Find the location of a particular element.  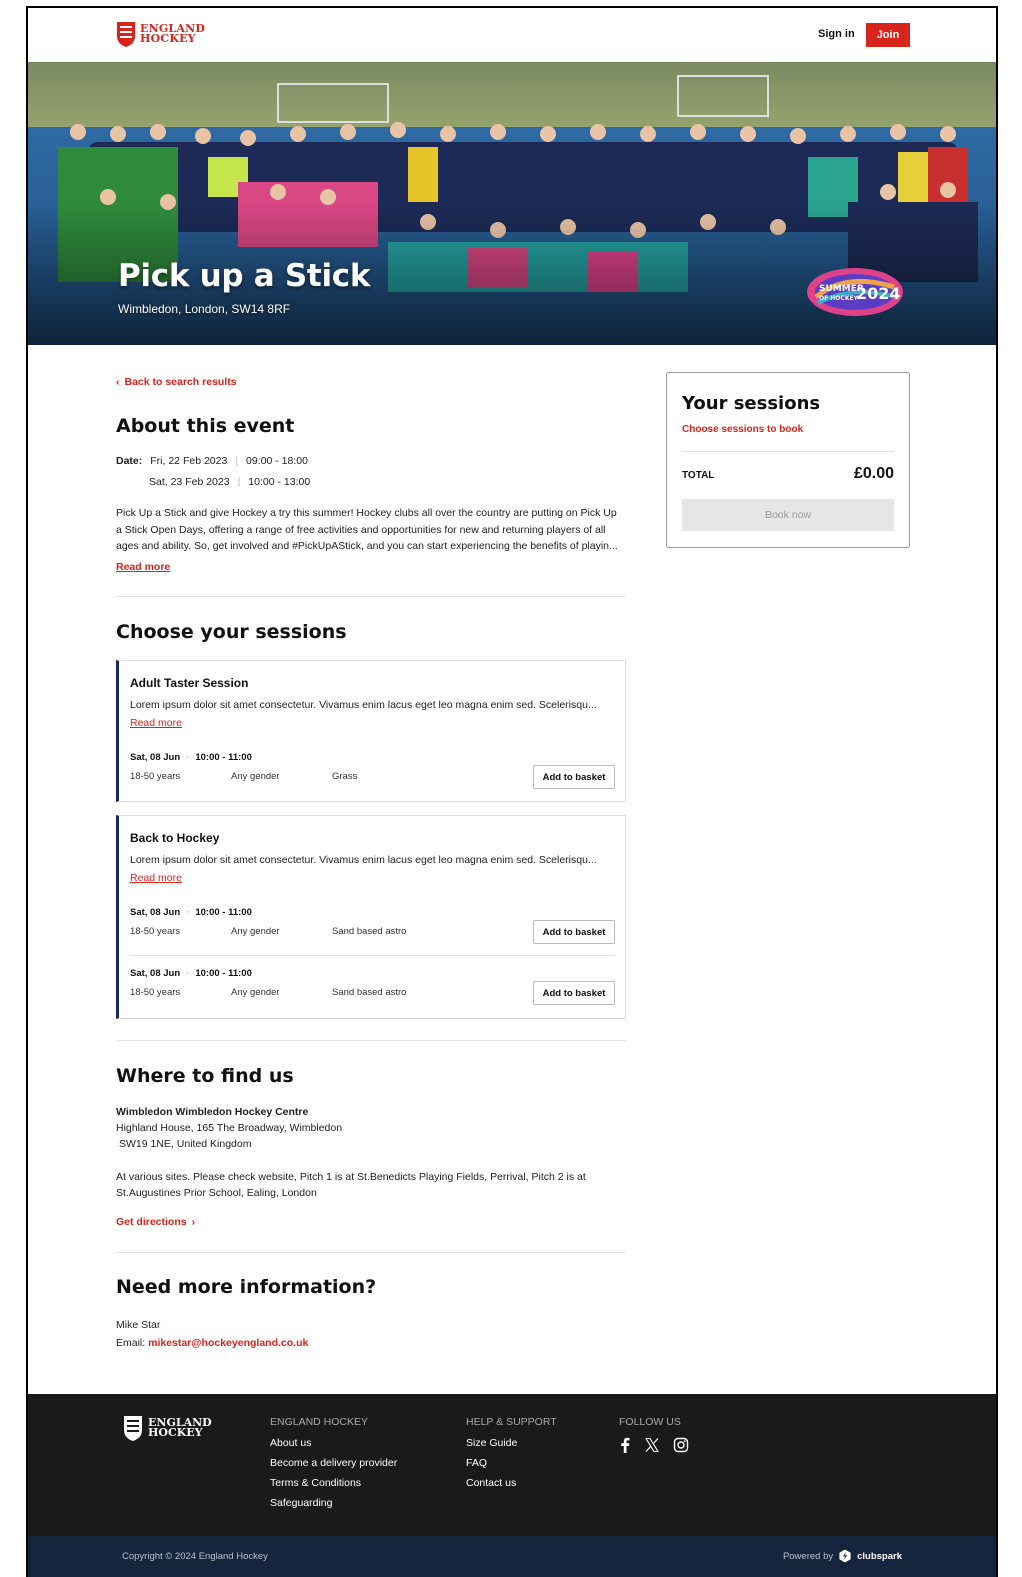

contact-name: Mike Star is located at coordinates (138, 1325).